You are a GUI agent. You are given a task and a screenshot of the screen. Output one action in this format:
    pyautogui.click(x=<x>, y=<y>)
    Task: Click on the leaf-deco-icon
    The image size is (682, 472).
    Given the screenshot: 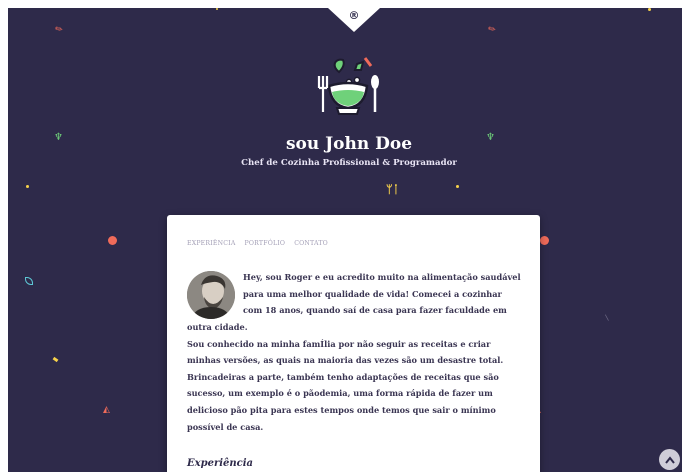 What is the action you would take?
    pyautogui.click(x=29, y=281)
    